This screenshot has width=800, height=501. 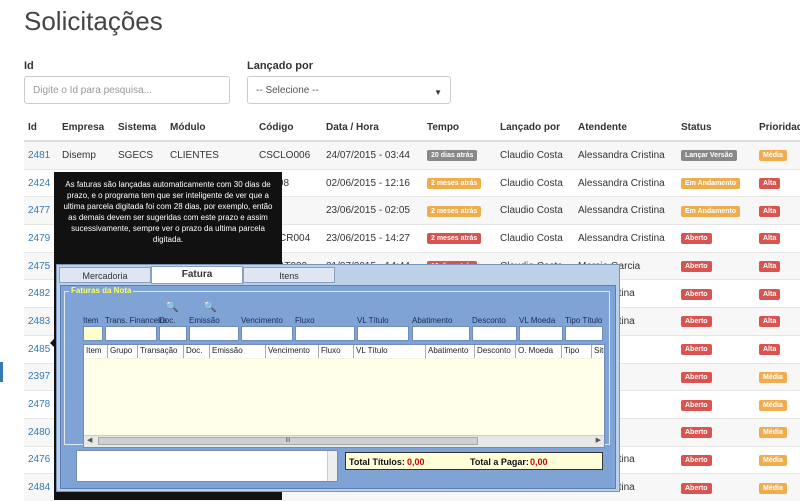 I want to click on page-title: Solicitações, so click(x=93, y=21).